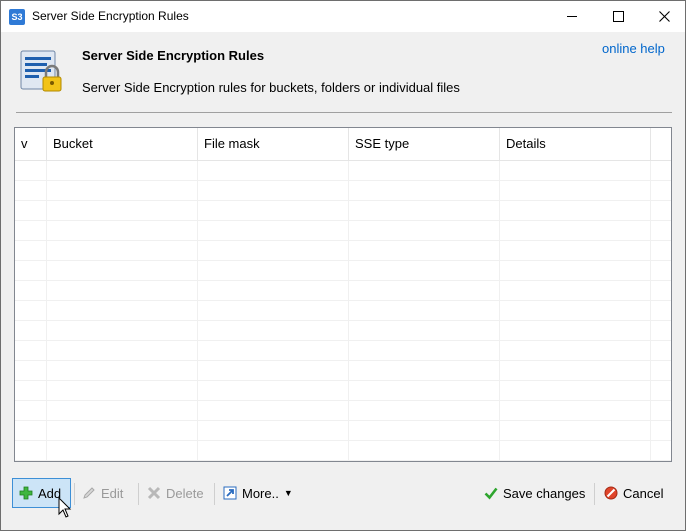  What do you see at coordinates (89, 493) in the screenshot?
I see `pencil-icon` at bounding box center [89, 493].